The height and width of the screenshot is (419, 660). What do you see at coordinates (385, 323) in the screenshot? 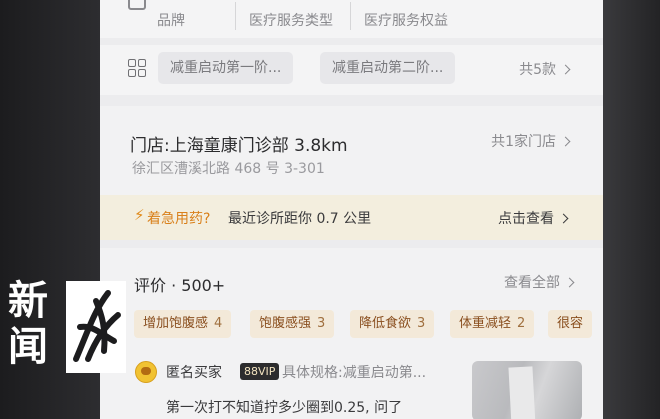
I see `review-tag-label: 降低食欲` at bounding box center [385, 323].